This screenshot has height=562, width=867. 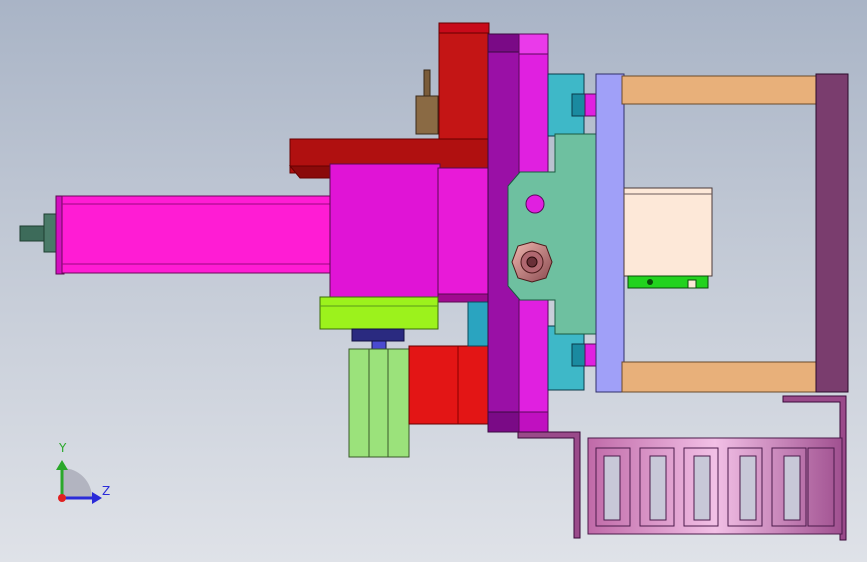 What do you see at coordinates (410, 233) in the screenshot?
I see `gearbox-block` at bounding box center [410, 233].